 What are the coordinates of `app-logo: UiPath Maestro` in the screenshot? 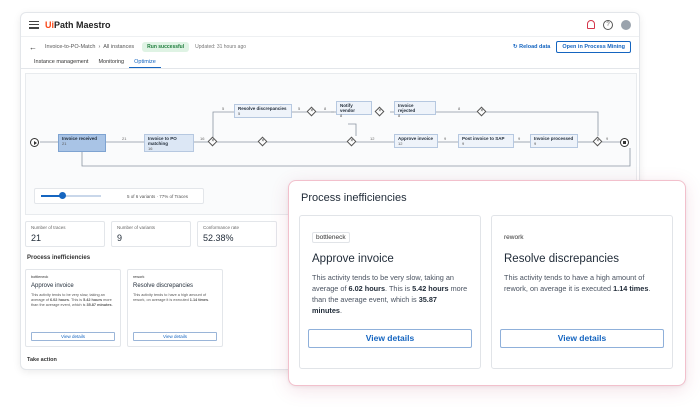 It's located at (78, 24).